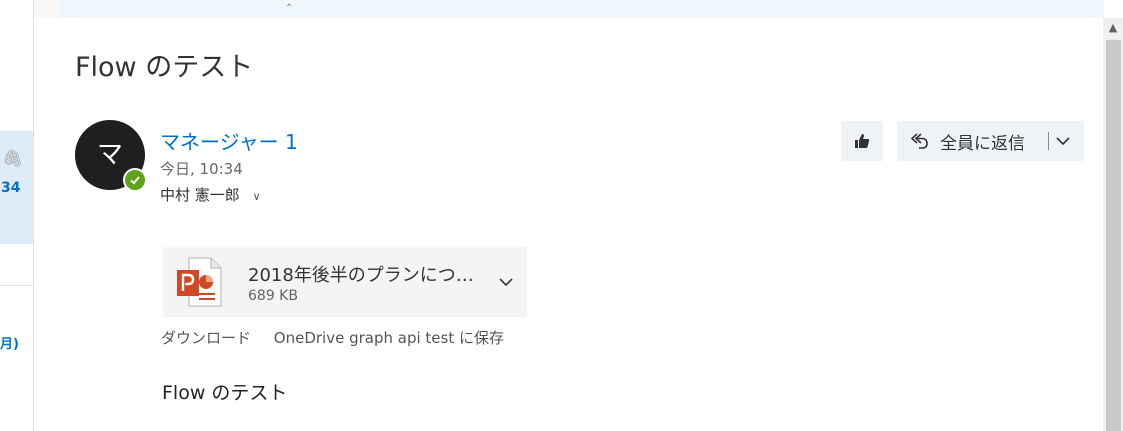  What do you see at coordinates (1048, 141) in the screenshot?
I see `button-separator` at bounding box center [1048, 141].